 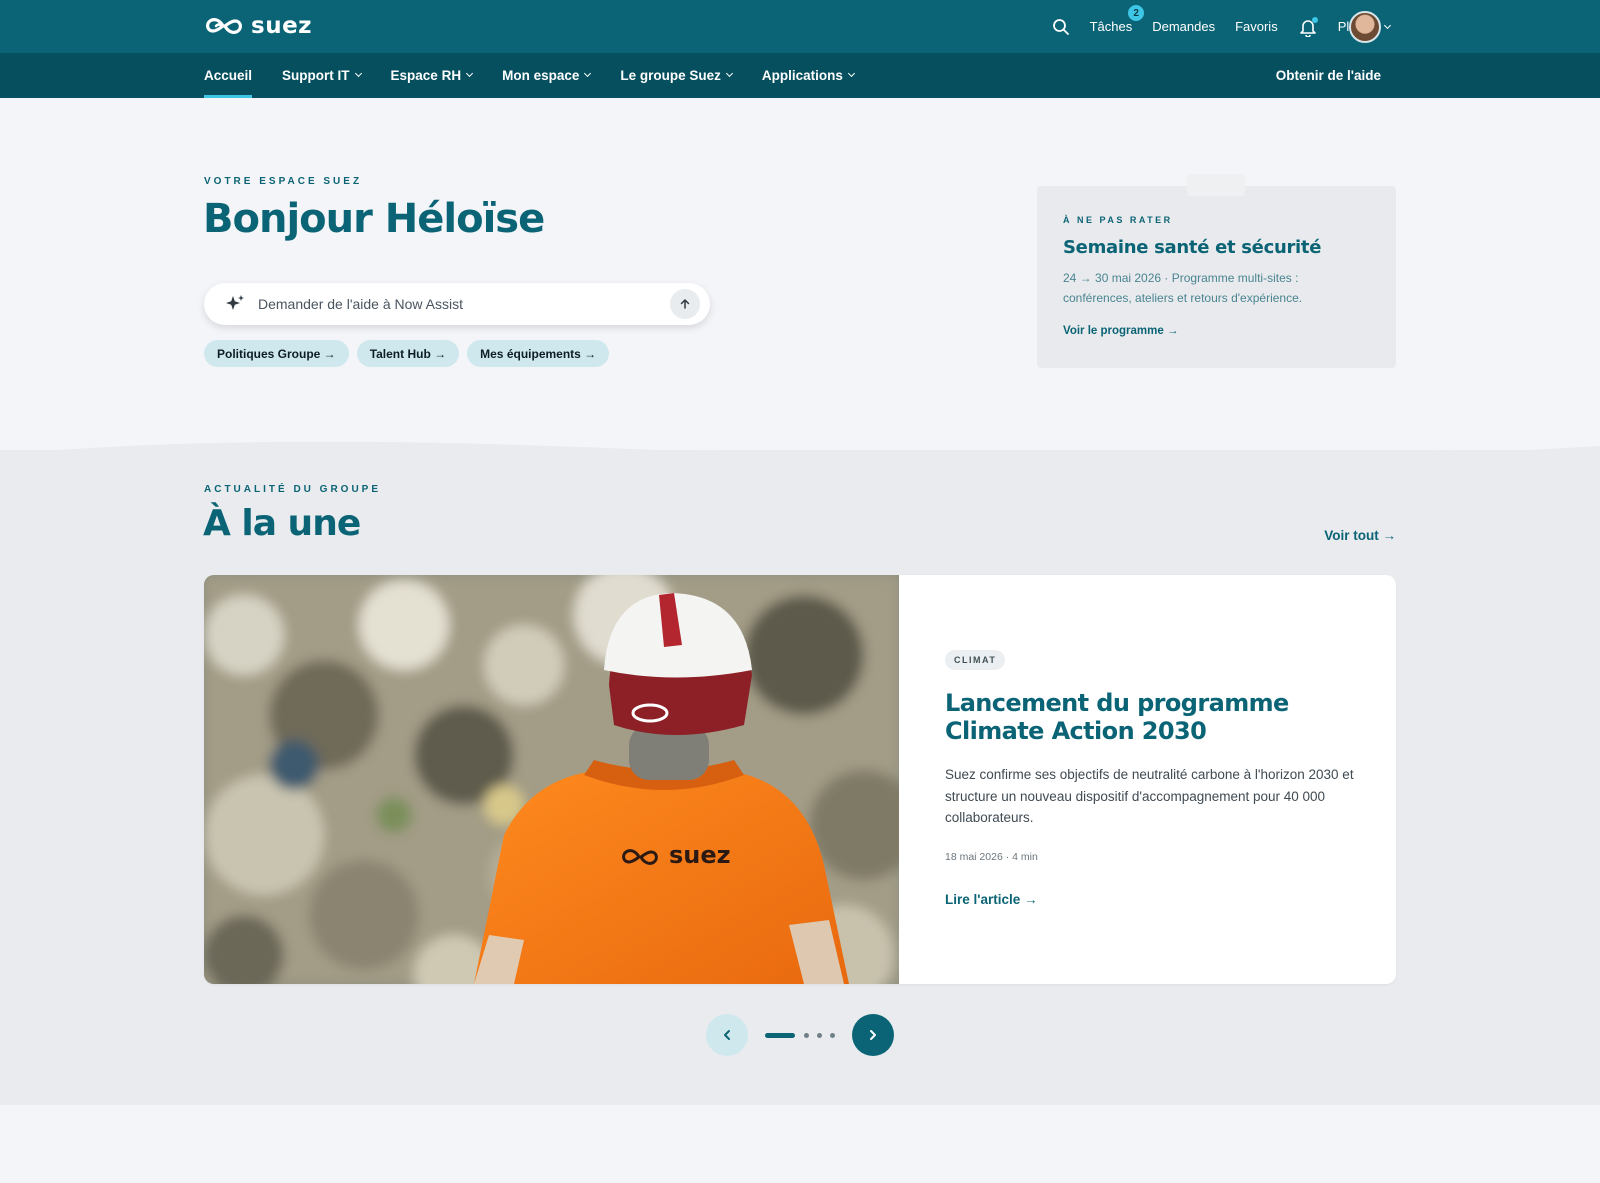 I want to click on user-menu, so click(x=1370, y=27).